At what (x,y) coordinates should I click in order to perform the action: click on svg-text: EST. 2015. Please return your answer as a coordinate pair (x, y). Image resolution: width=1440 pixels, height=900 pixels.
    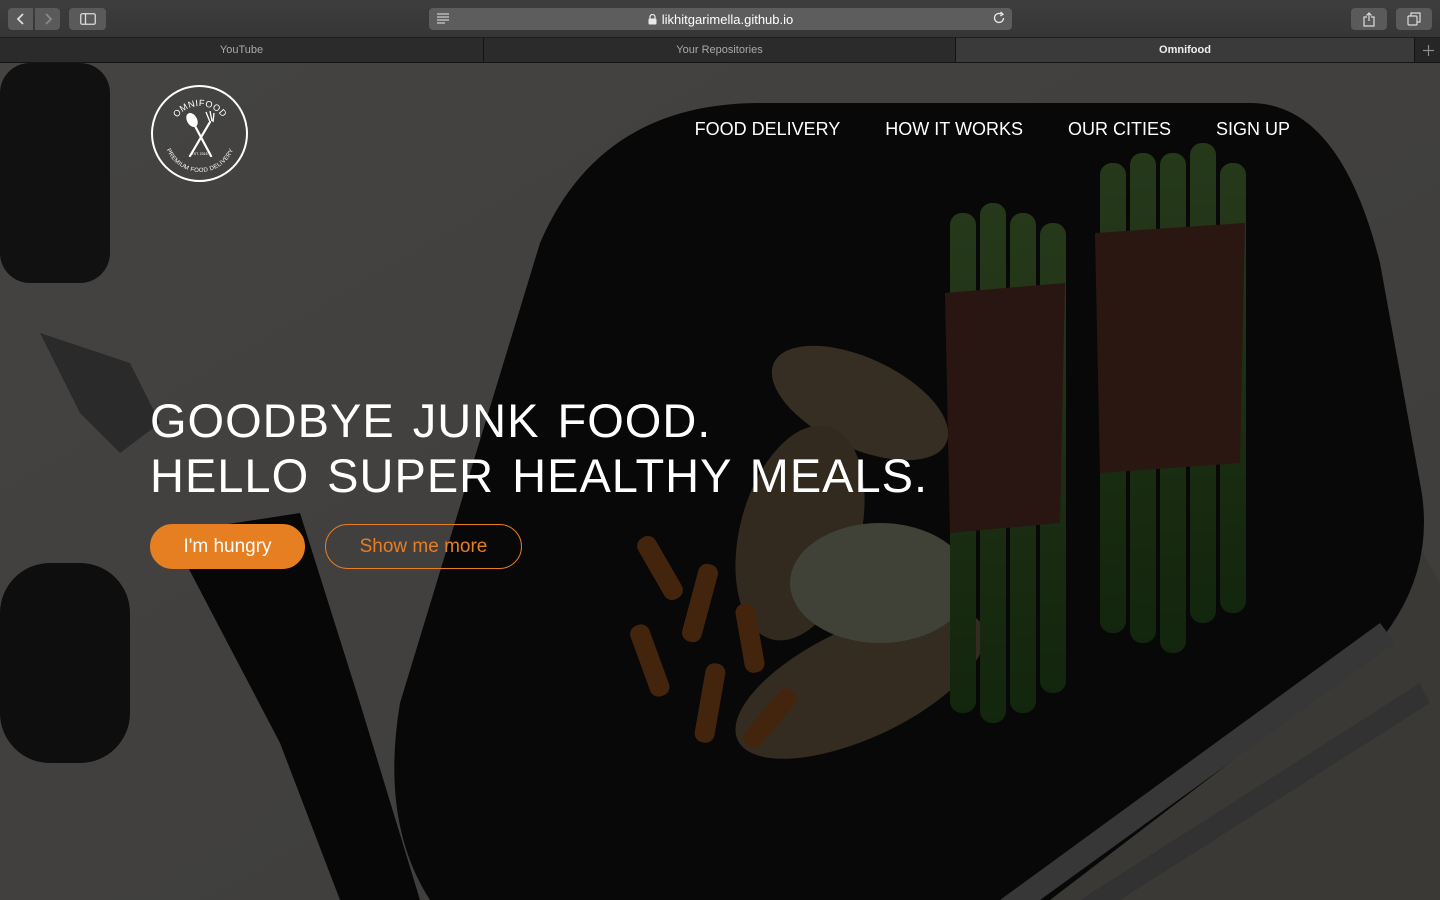
    Looking at the image, I should click on (199, 154).